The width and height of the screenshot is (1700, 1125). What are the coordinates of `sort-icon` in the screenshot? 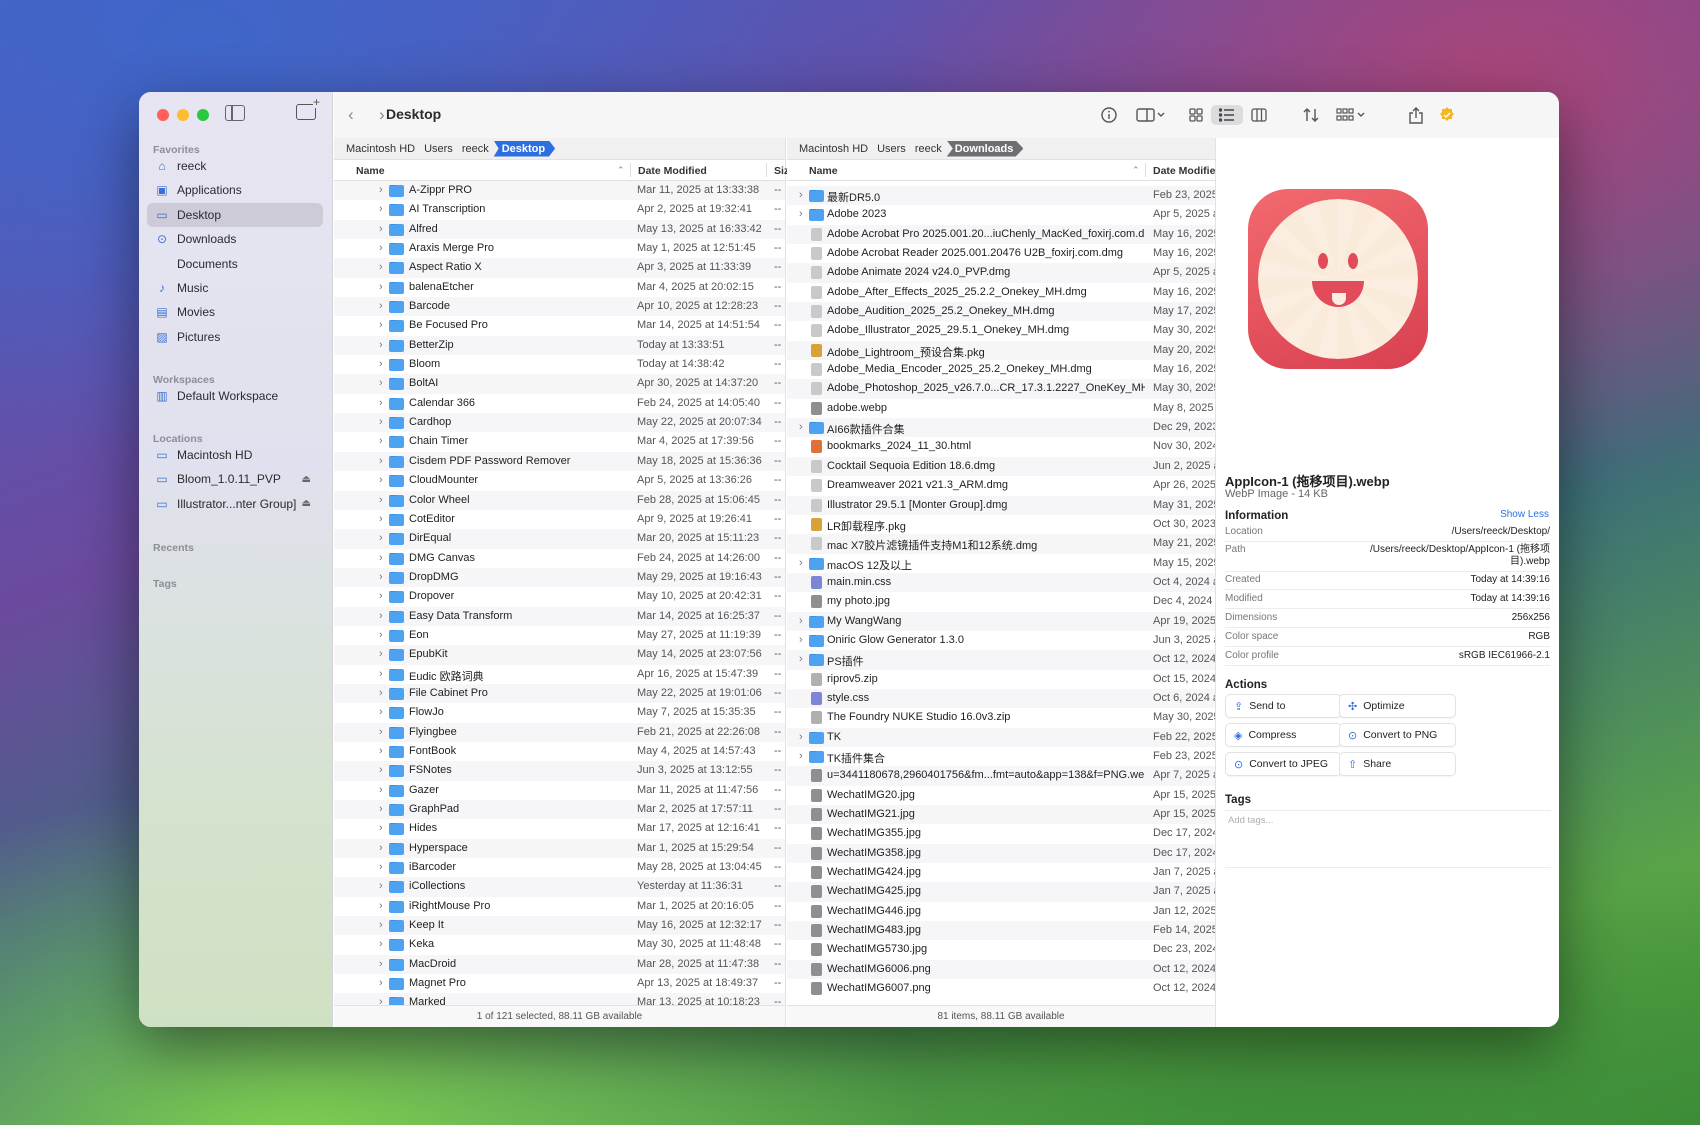 It's located at (1311, 115).